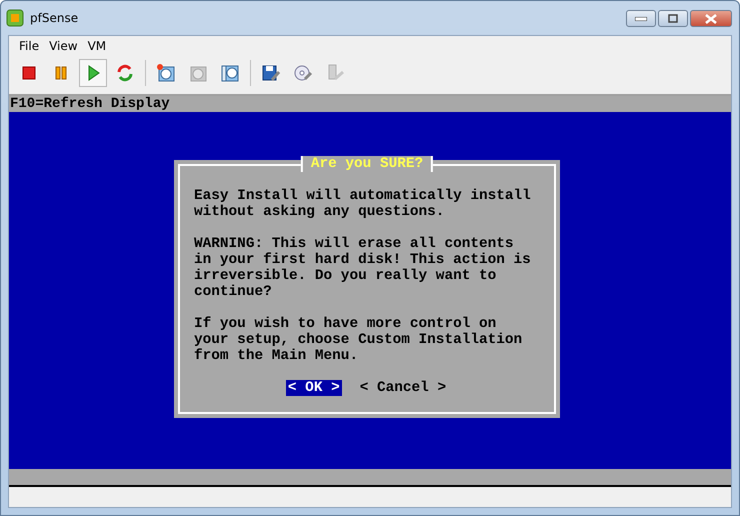 This screenshot has height=516, width=740. Describe the element at coordinates (61, 73) in the screenshot. I see `pause-icon` at that location.